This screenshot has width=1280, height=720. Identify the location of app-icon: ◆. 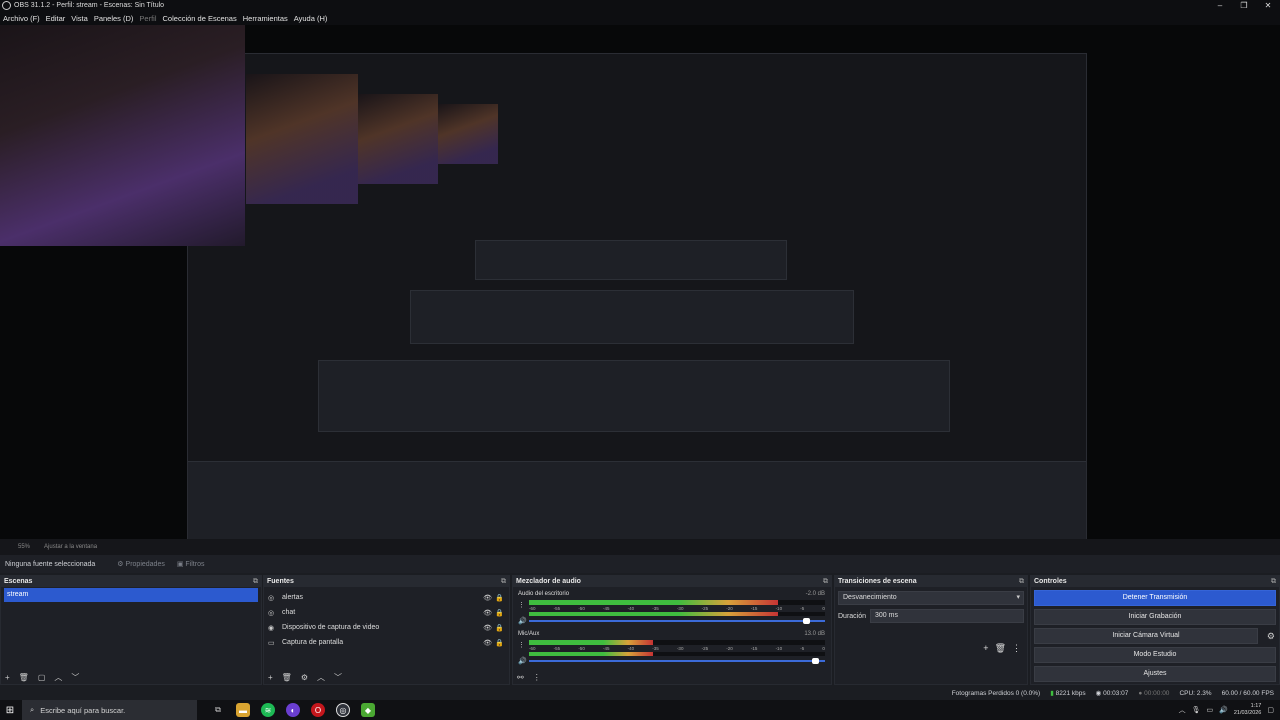
(368, 710).